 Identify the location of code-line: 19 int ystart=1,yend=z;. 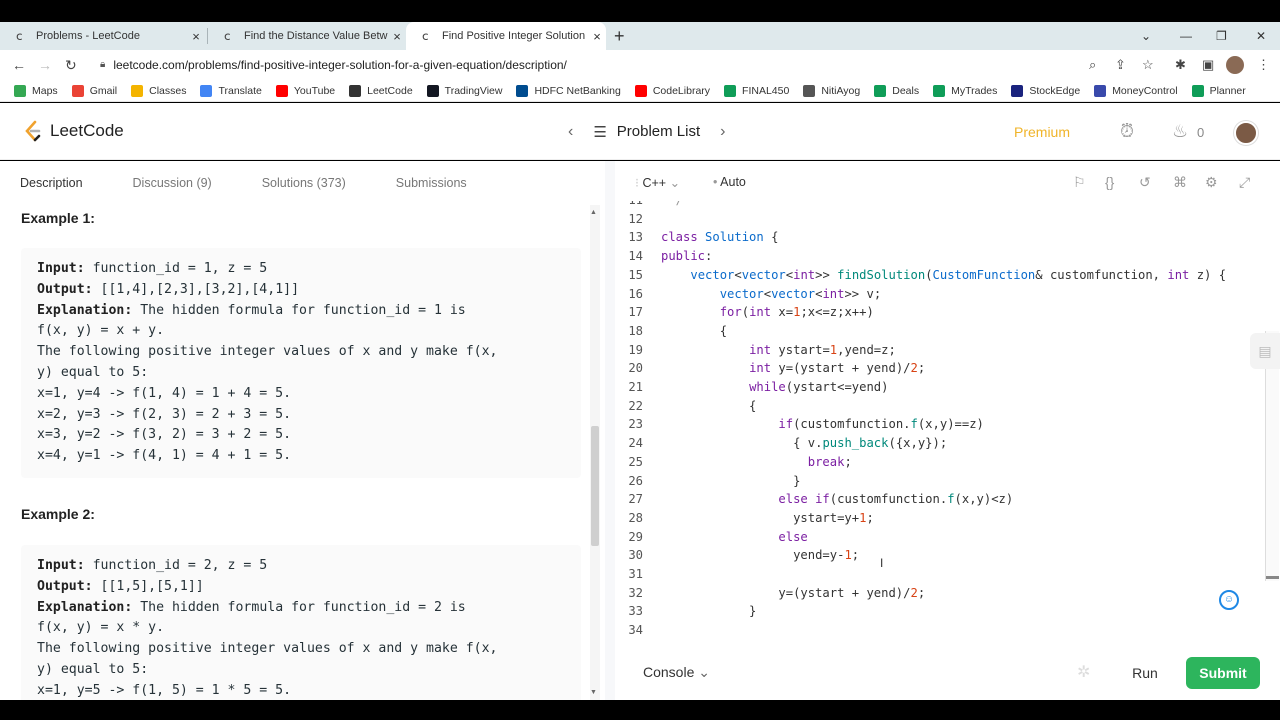
(940, 352).